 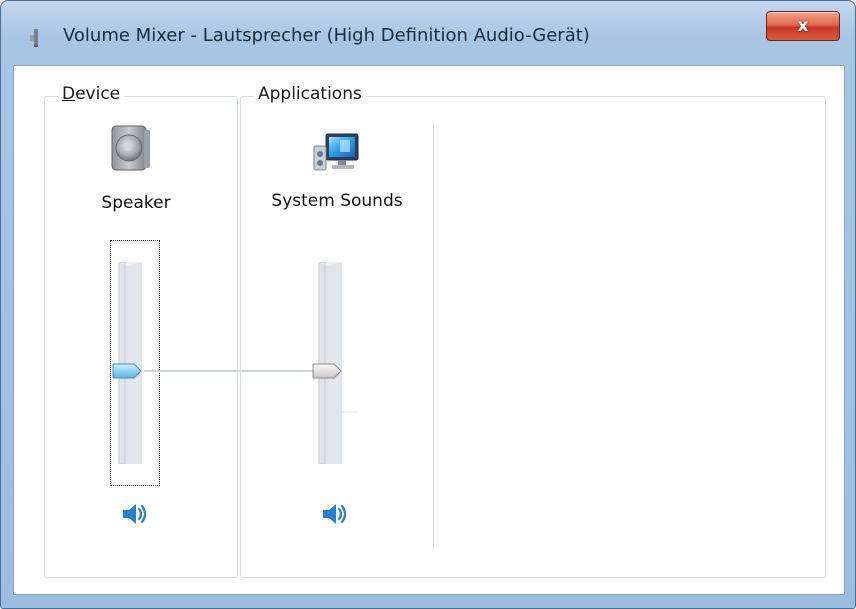 I want to click on device-slider-thumb, so click(x=127, y=371).